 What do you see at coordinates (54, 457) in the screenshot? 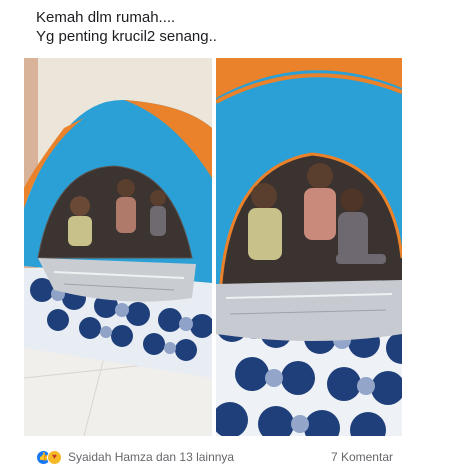
I see `care-icon: ♥` at bounding box center [54, 457].